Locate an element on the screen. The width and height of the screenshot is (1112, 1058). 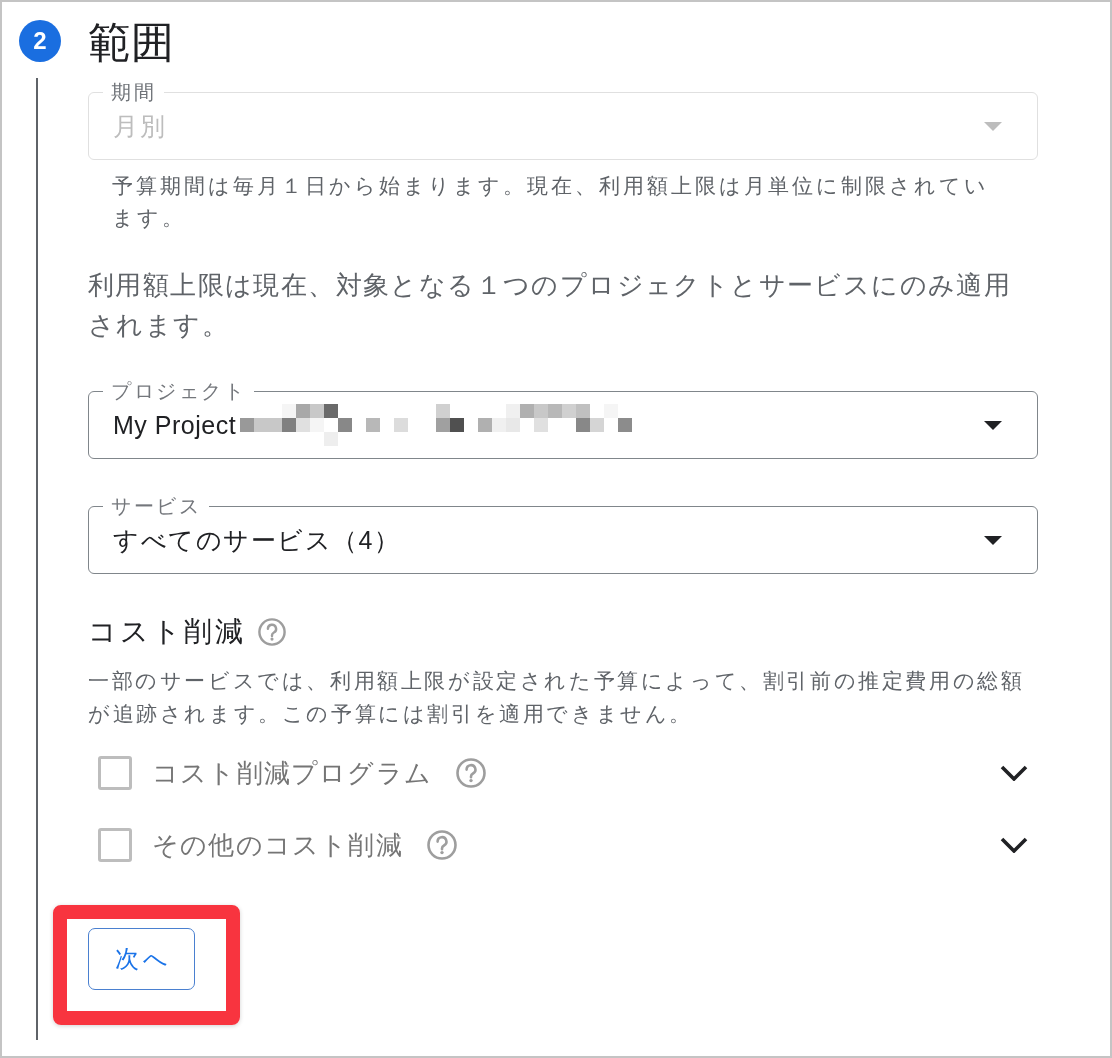
section-description: 一部のサービスでは、利用額上限が設定された予算によって、割引前の推定費用の総額が追跡されます。この予算には割引を適用できません。 is located at coordinates (557, 697).